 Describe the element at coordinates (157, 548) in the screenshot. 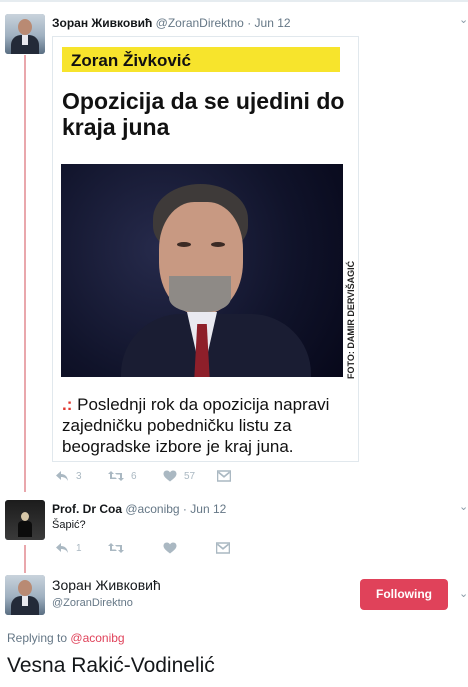

I see `tweet-actions: 1` at that location.